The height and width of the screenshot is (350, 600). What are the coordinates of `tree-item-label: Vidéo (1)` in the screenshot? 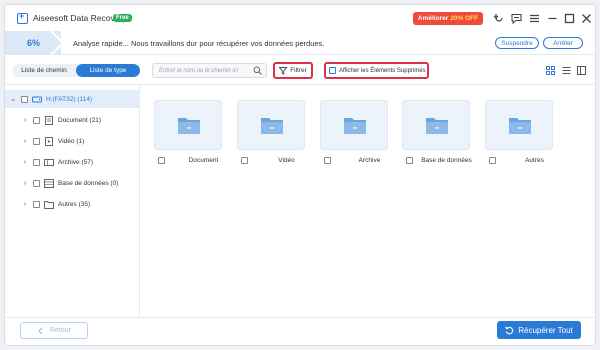 It's located at (71, 141).